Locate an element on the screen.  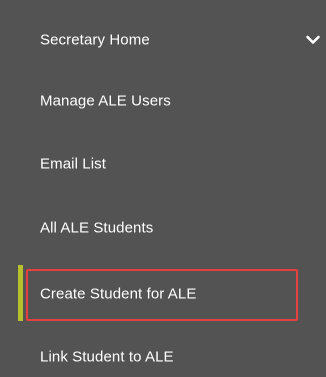
sidebar-item-label: Link Student to ALE is located at coordinates (107, 357).